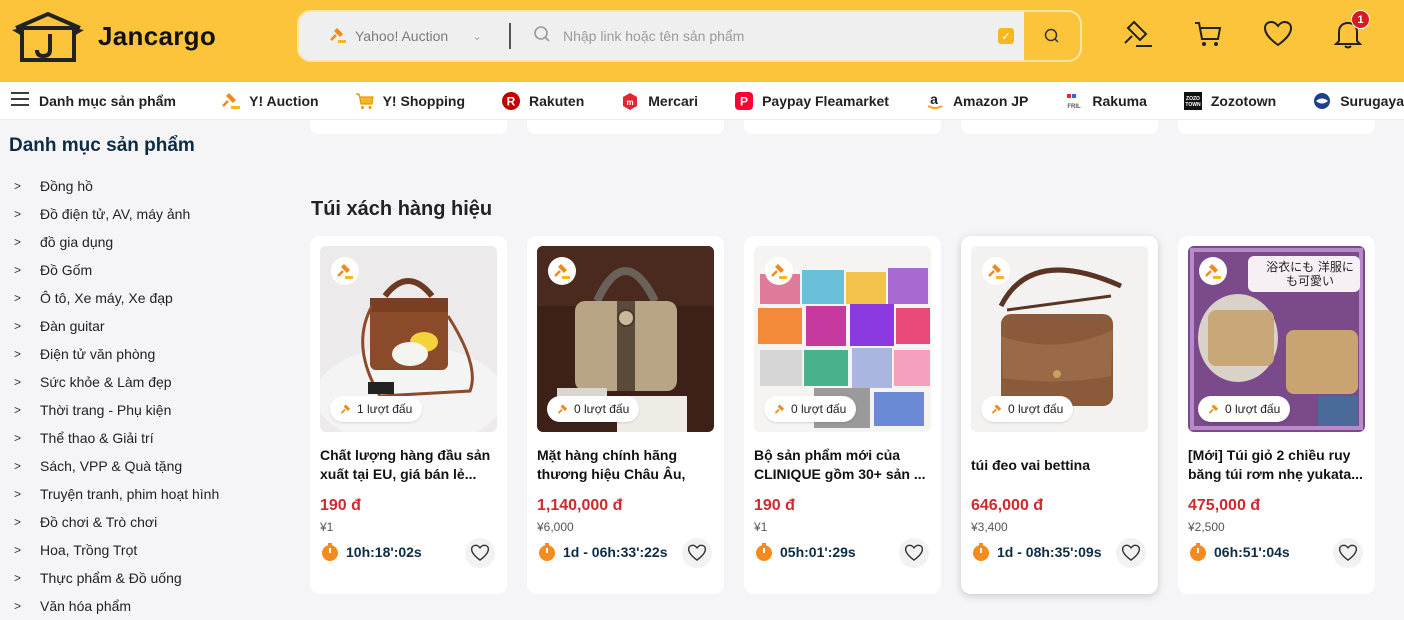  Describe the element at coordinates (66, 186) in the screenshot. I see `sidebar-item-label: Đồng hồ` at that location.